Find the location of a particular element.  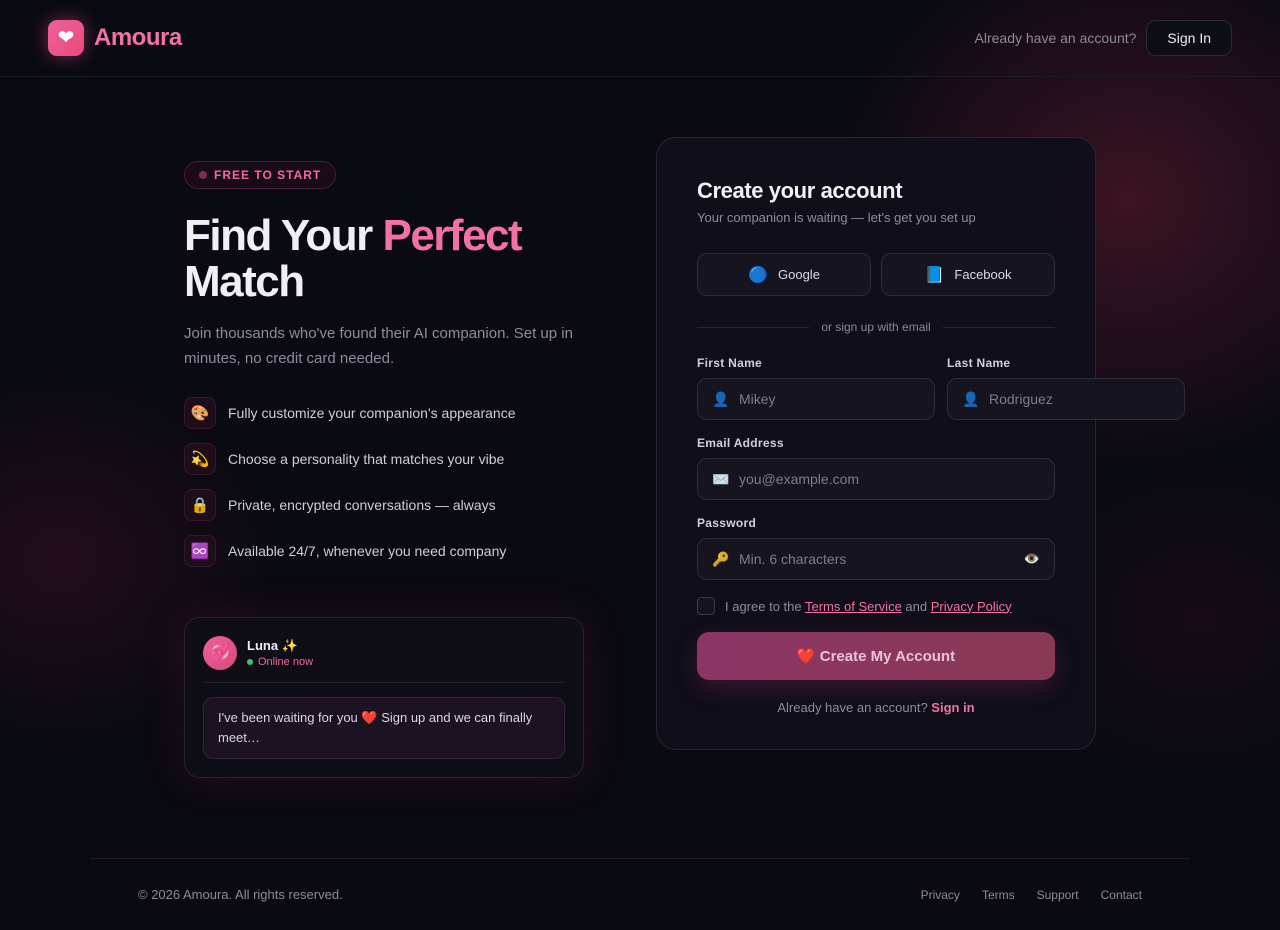

facebook-label: Facebook is located at coordinates (983, 274).